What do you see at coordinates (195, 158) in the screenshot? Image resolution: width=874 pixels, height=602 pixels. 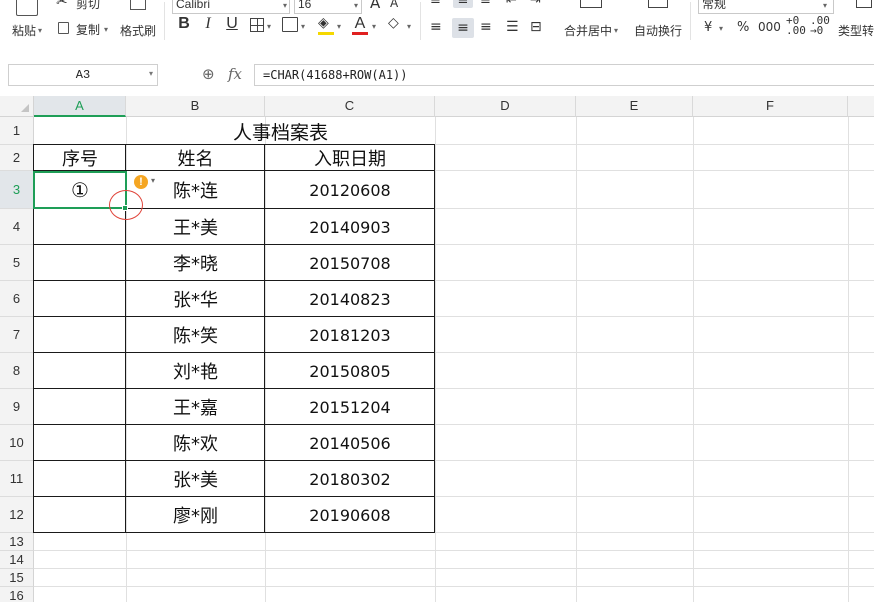 I see `header-name: 姓名` at bounding box center [195, 158].